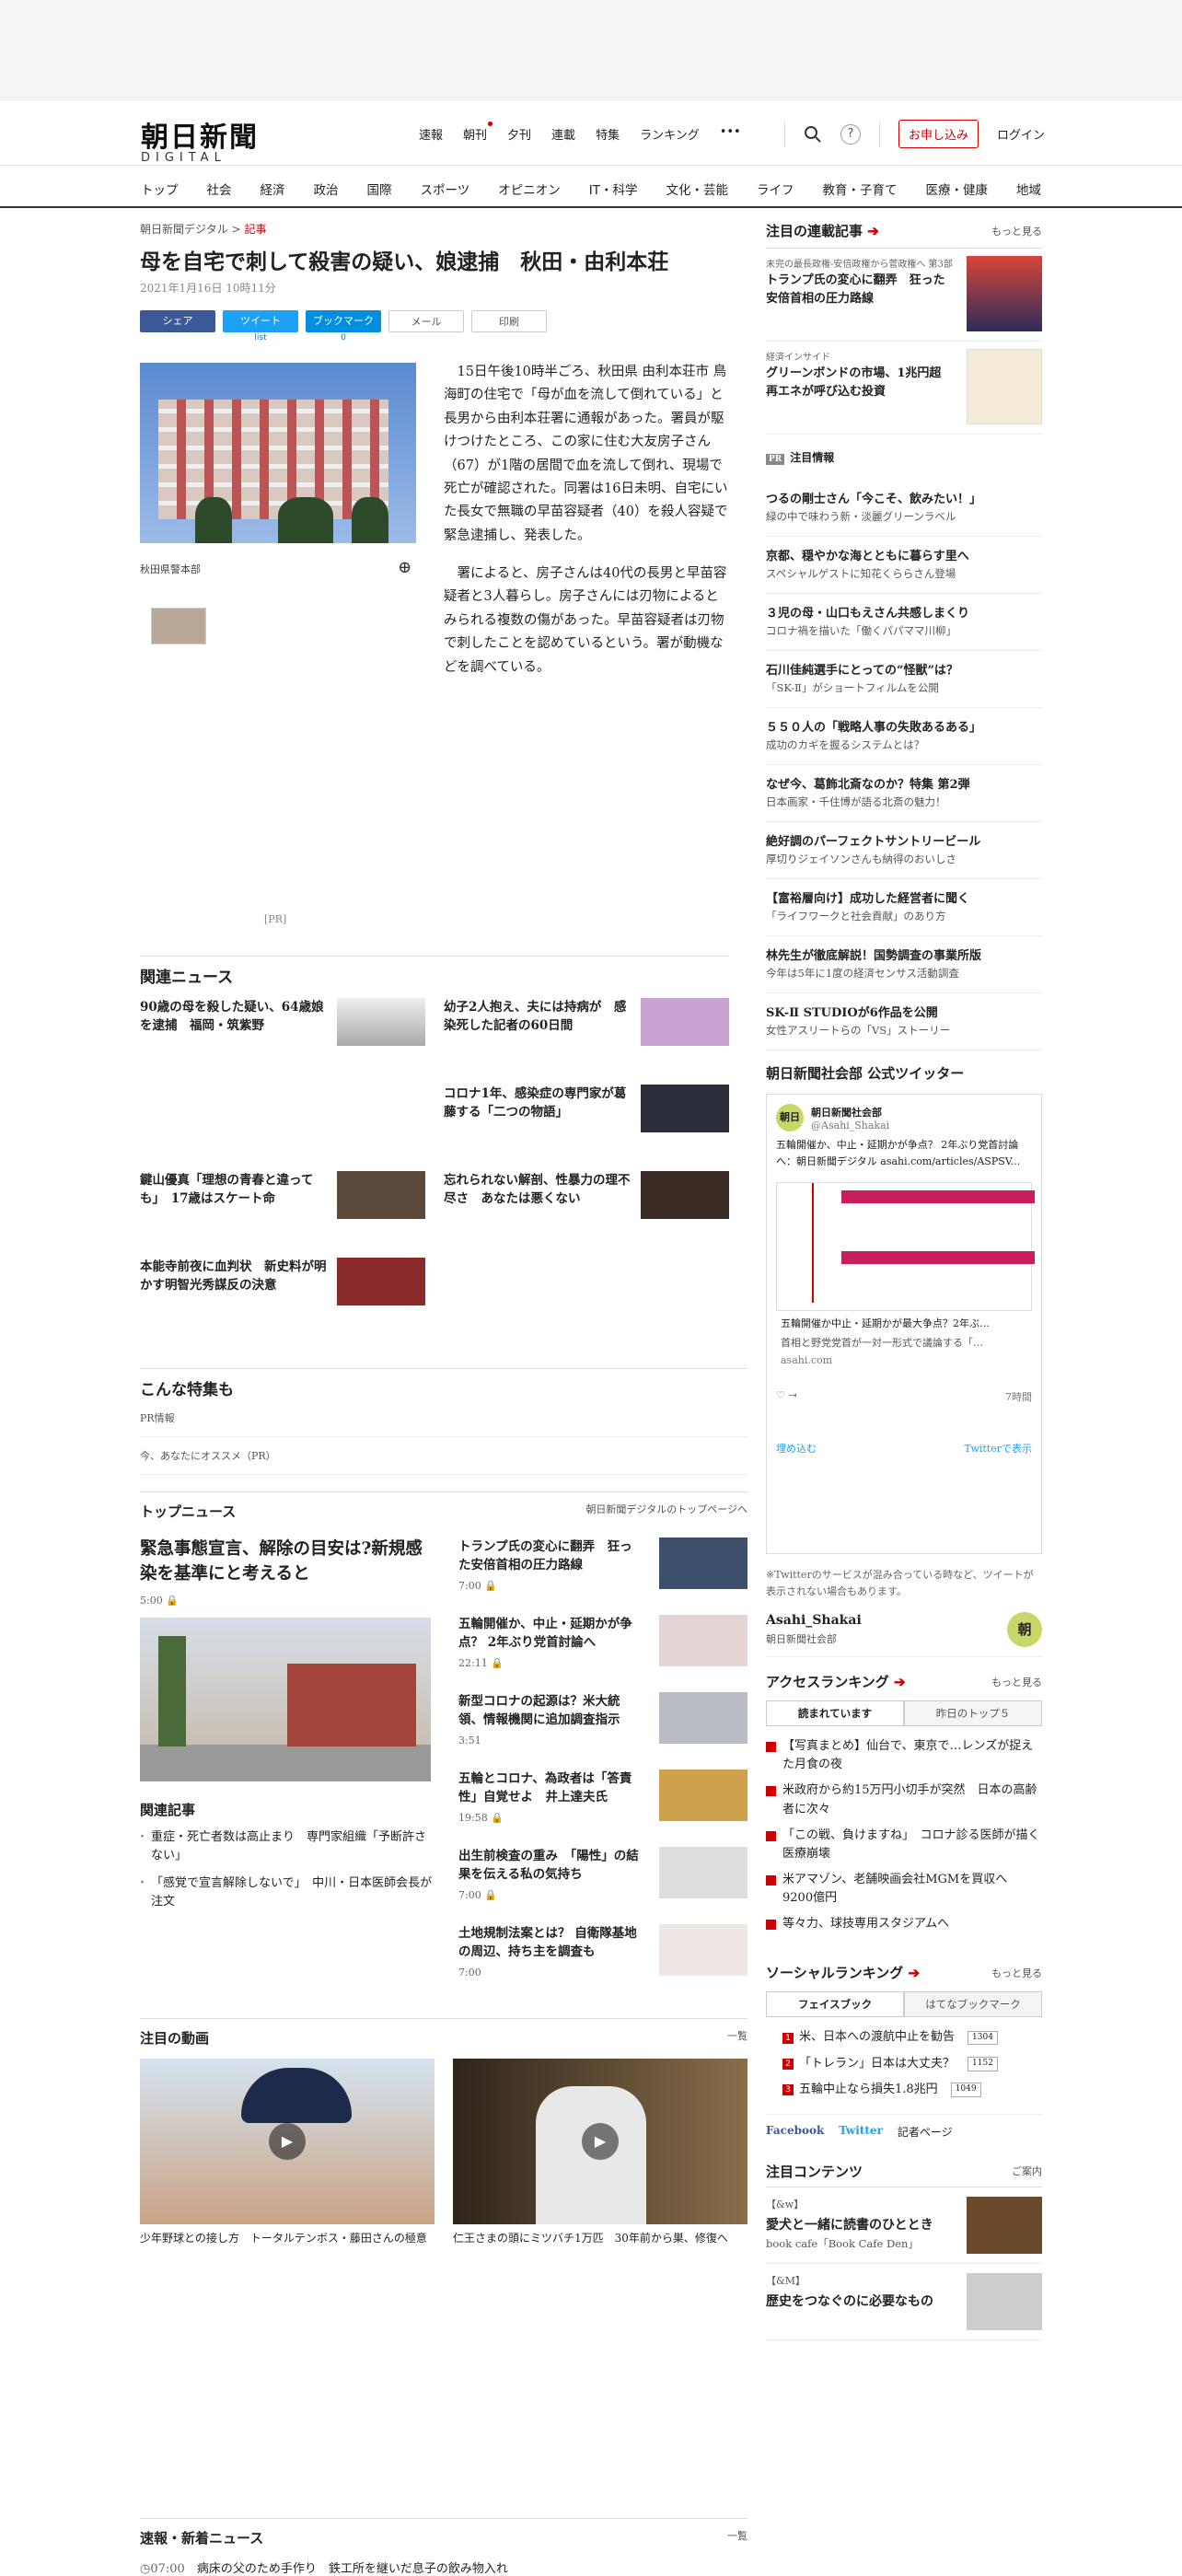 The image size is (1182, 2576). Describe the element at coordinates (602, 1808) in the screenshot. I see `top-news-item: 五輪とコロナ、為政者は「答責性」自覚せよ 井上達夫氏 19:58 🔒` at that location.